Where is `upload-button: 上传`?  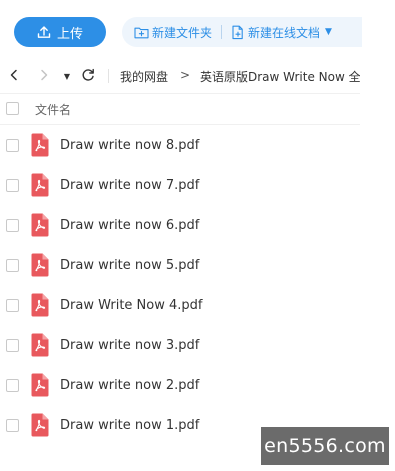
upload-button: 上传 is located at coordinates (60, 32).